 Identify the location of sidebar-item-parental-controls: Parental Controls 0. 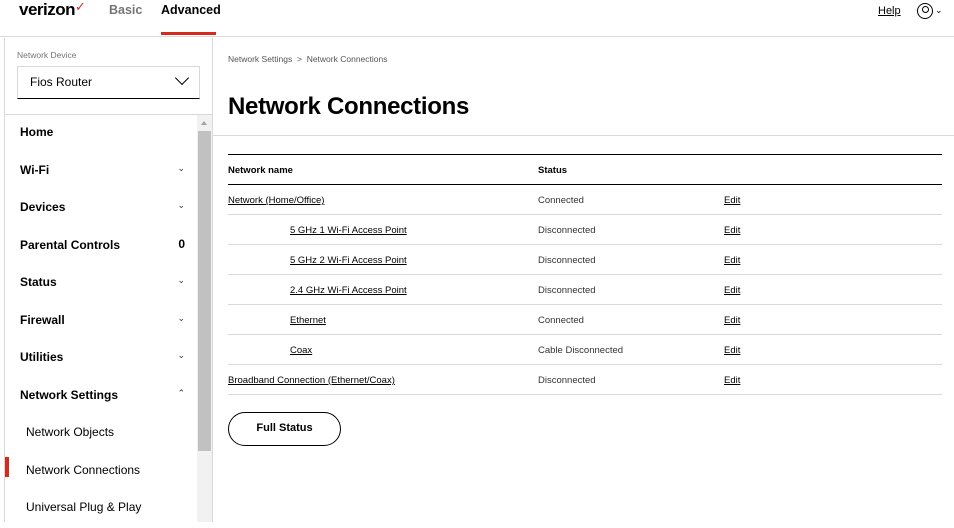
(101, 247).